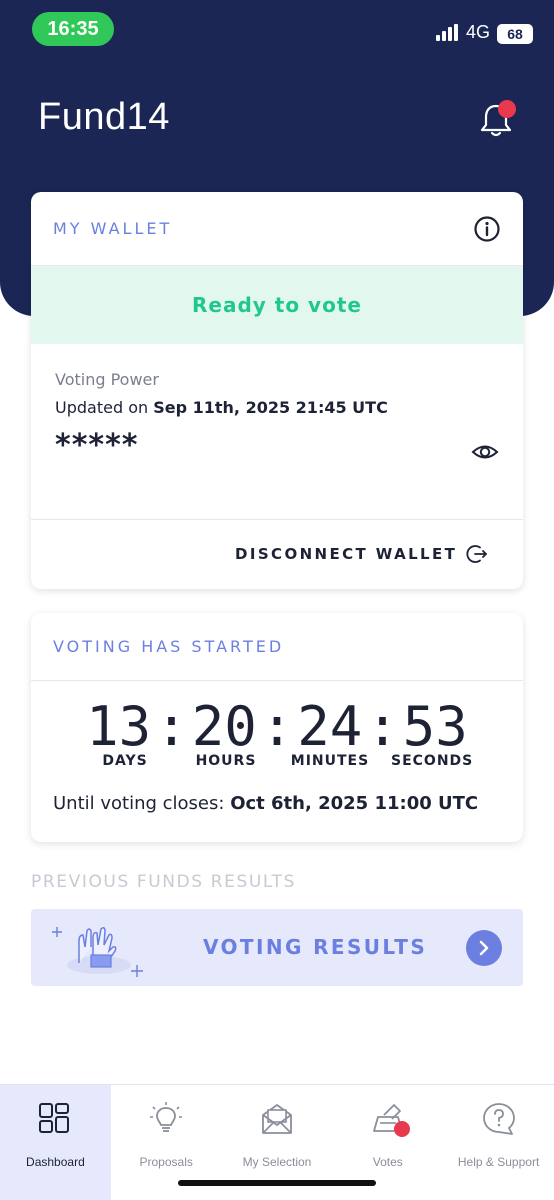  I want to click on previous-funds-title: PREVIOUS FUNDS RESULTS, so click(163, 882).